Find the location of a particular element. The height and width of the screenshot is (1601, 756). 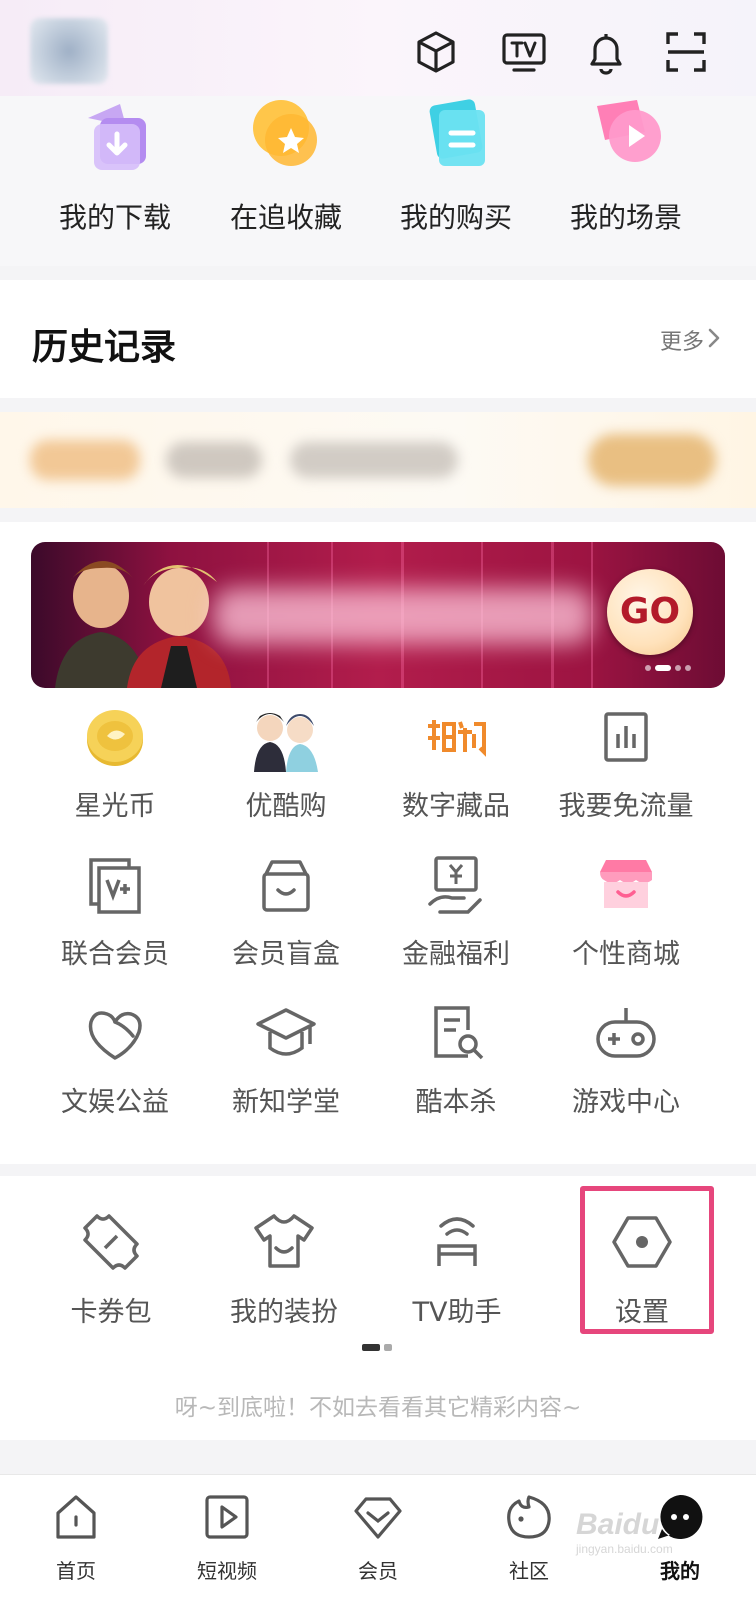

tool-ticket-wallet: 卡券包 is located at coordinates (111, 1273).